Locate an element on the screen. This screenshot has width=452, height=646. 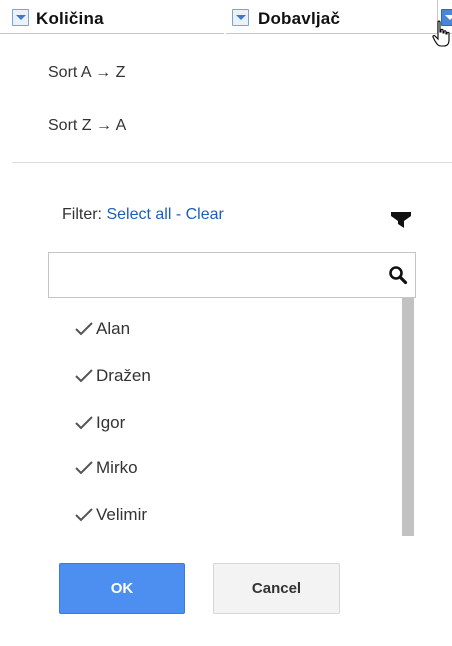
funnel-icon is located at coordinates (401, 221).